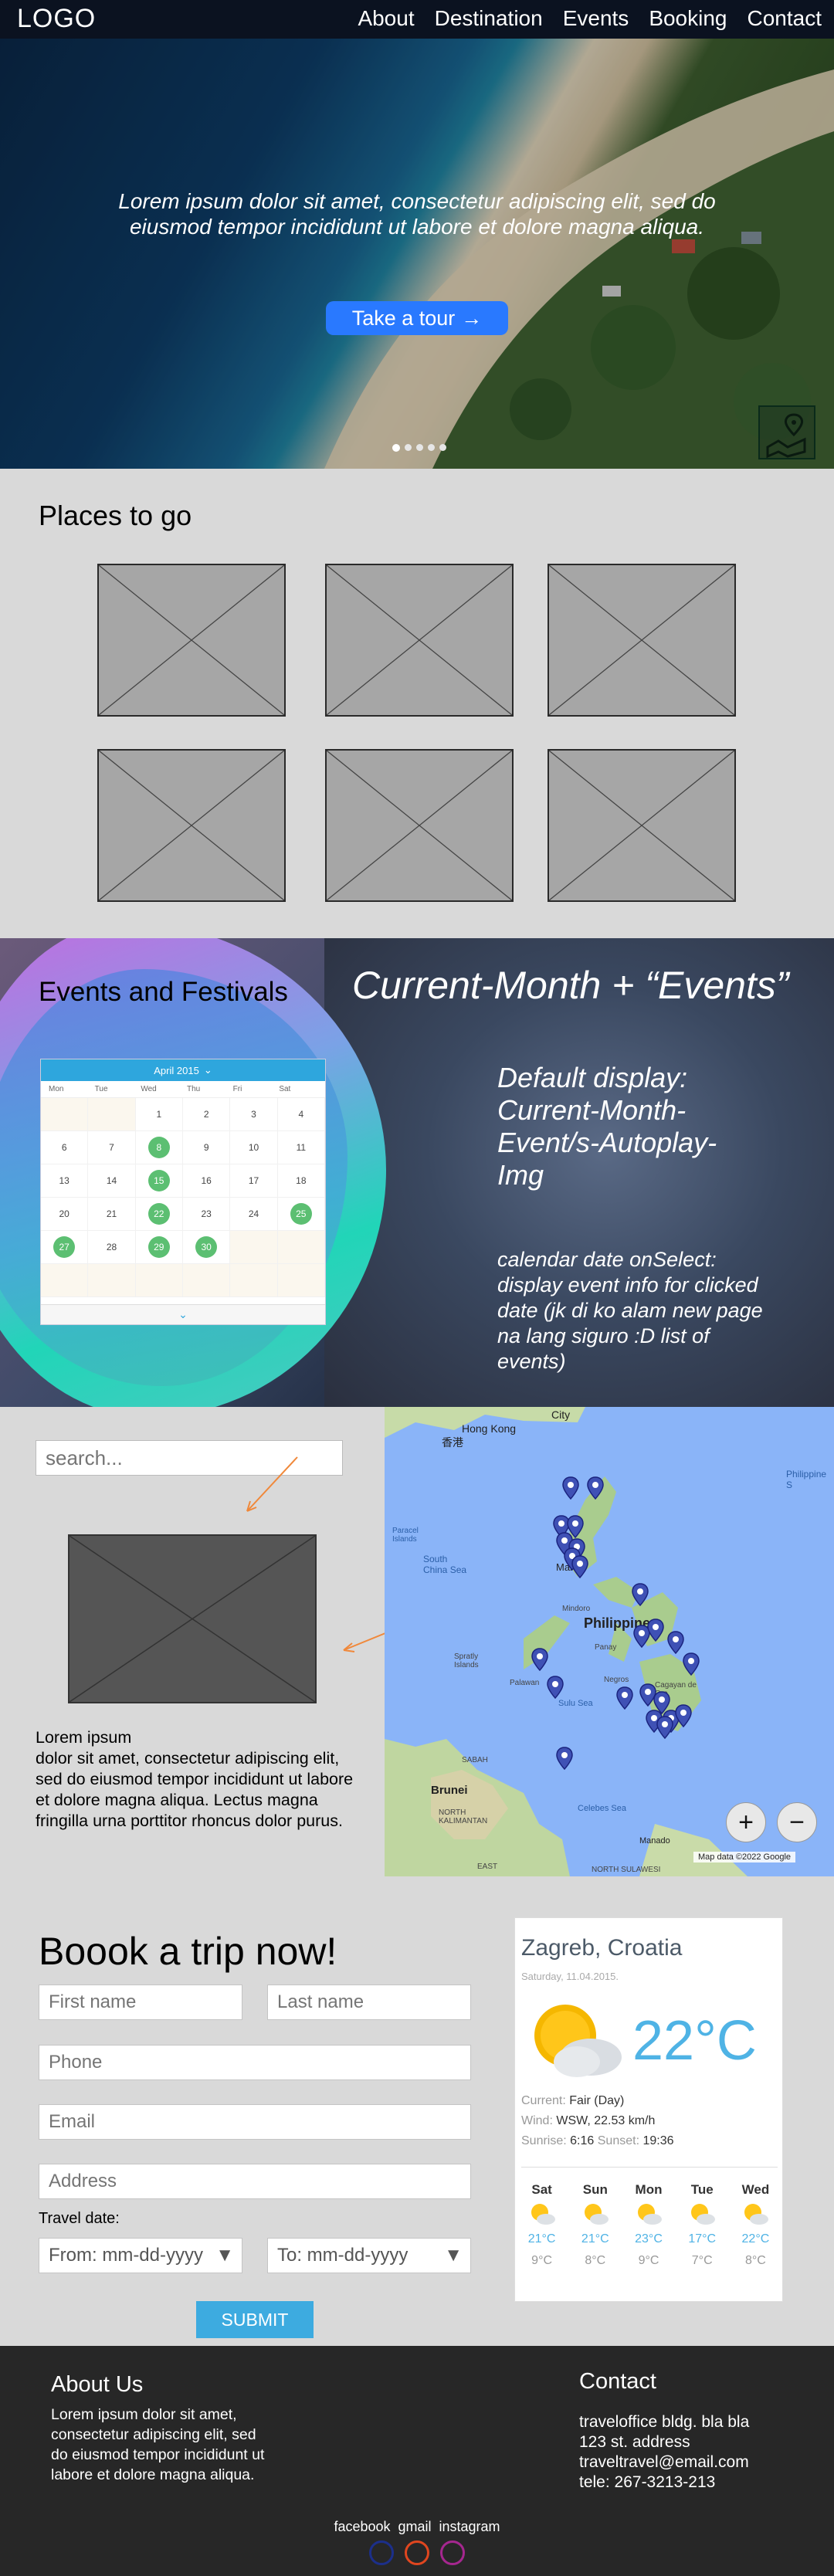 The height and width of the screenshot is (2576, 834). I want to click on submit-button: SUBMIT, so click(255, 2319).